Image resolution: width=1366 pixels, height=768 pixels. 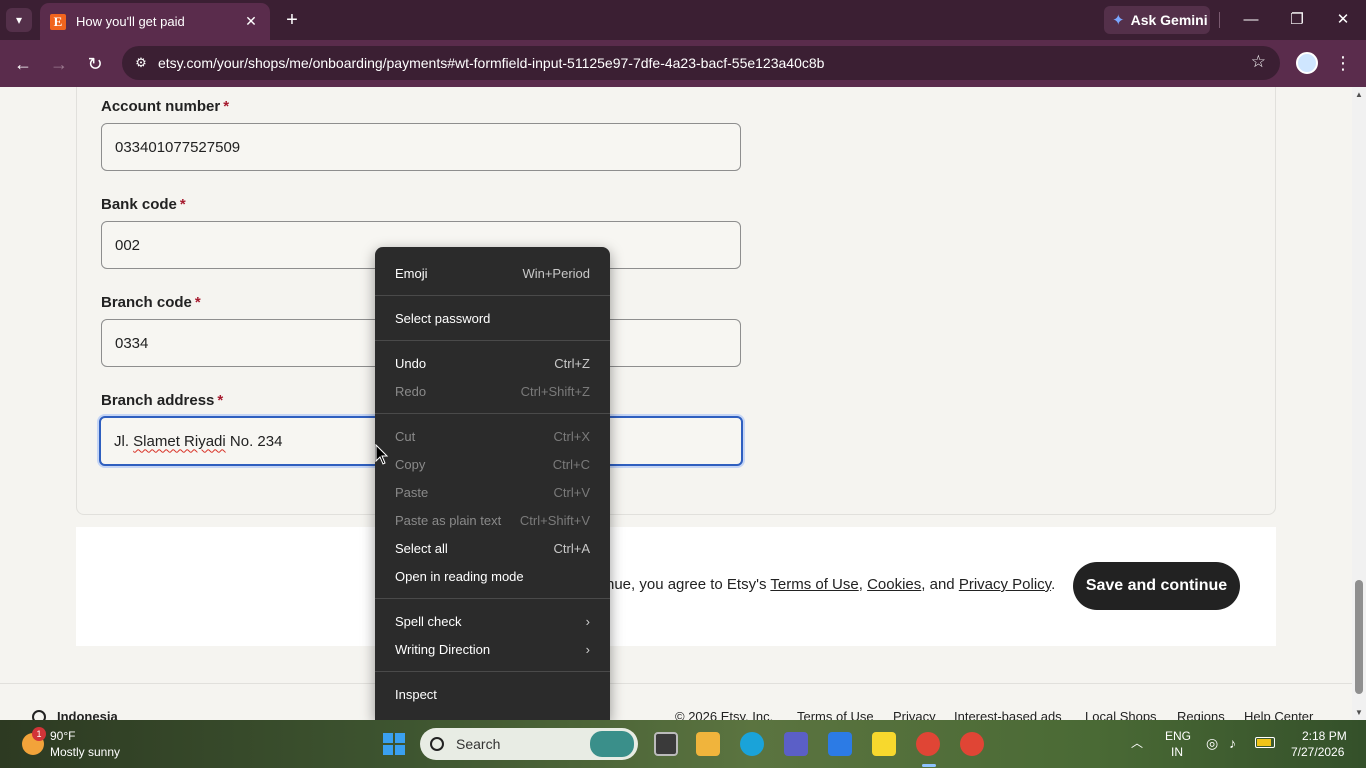 What do you see at coordinates (158, 400) in the screenshot?
I see `branch-address-label-text: Branch address` at bounding box center [158, 400].